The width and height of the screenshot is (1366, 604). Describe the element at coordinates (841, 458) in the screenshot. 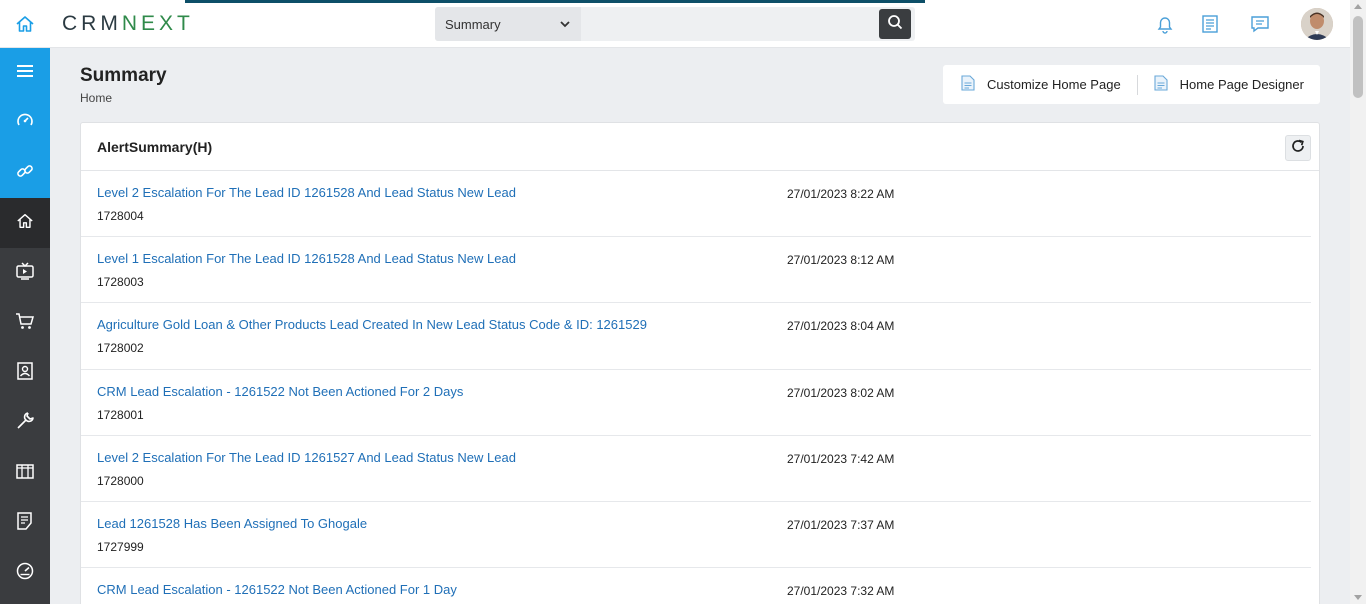

I see `alert-date: 27/01/2023 7:42 AM` at that location.